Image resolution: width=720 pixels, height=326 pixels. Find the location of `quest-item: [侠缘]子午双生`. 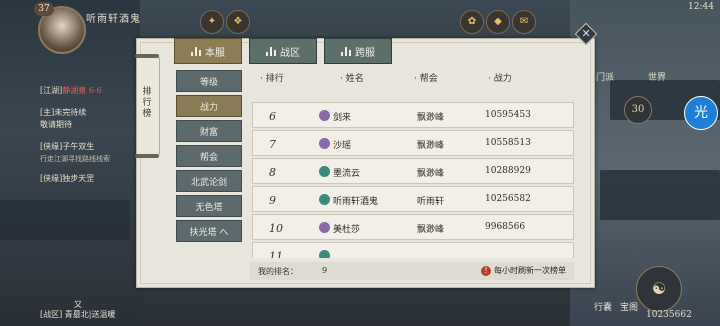

quest-item: [侠缘]子午双生 is located at coordinates (75, 147).